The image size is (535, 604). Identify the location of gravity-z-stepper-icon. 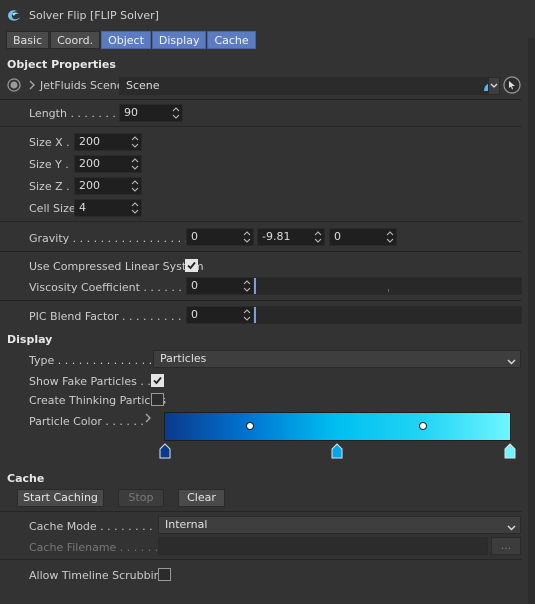
(390, 237).